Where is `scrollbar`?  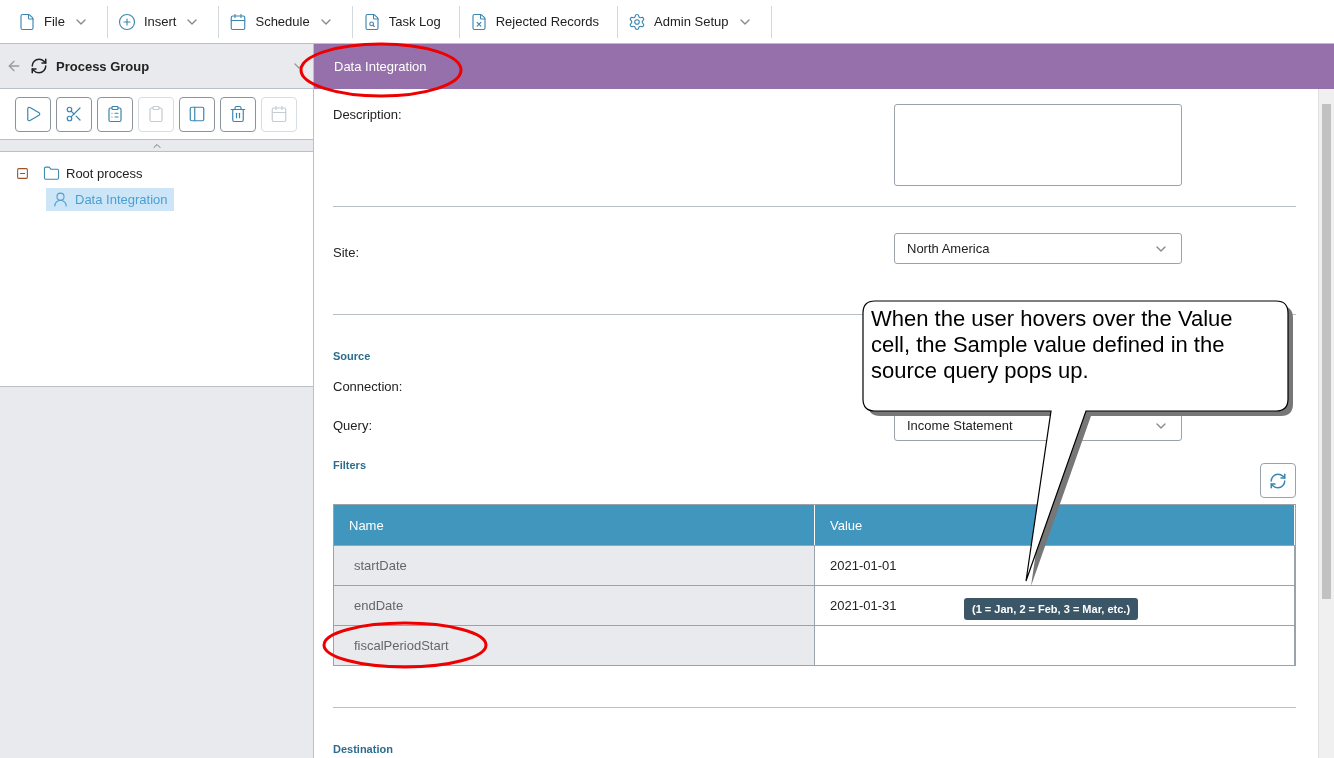 scrollbar is located at coordinates (1326, 423).